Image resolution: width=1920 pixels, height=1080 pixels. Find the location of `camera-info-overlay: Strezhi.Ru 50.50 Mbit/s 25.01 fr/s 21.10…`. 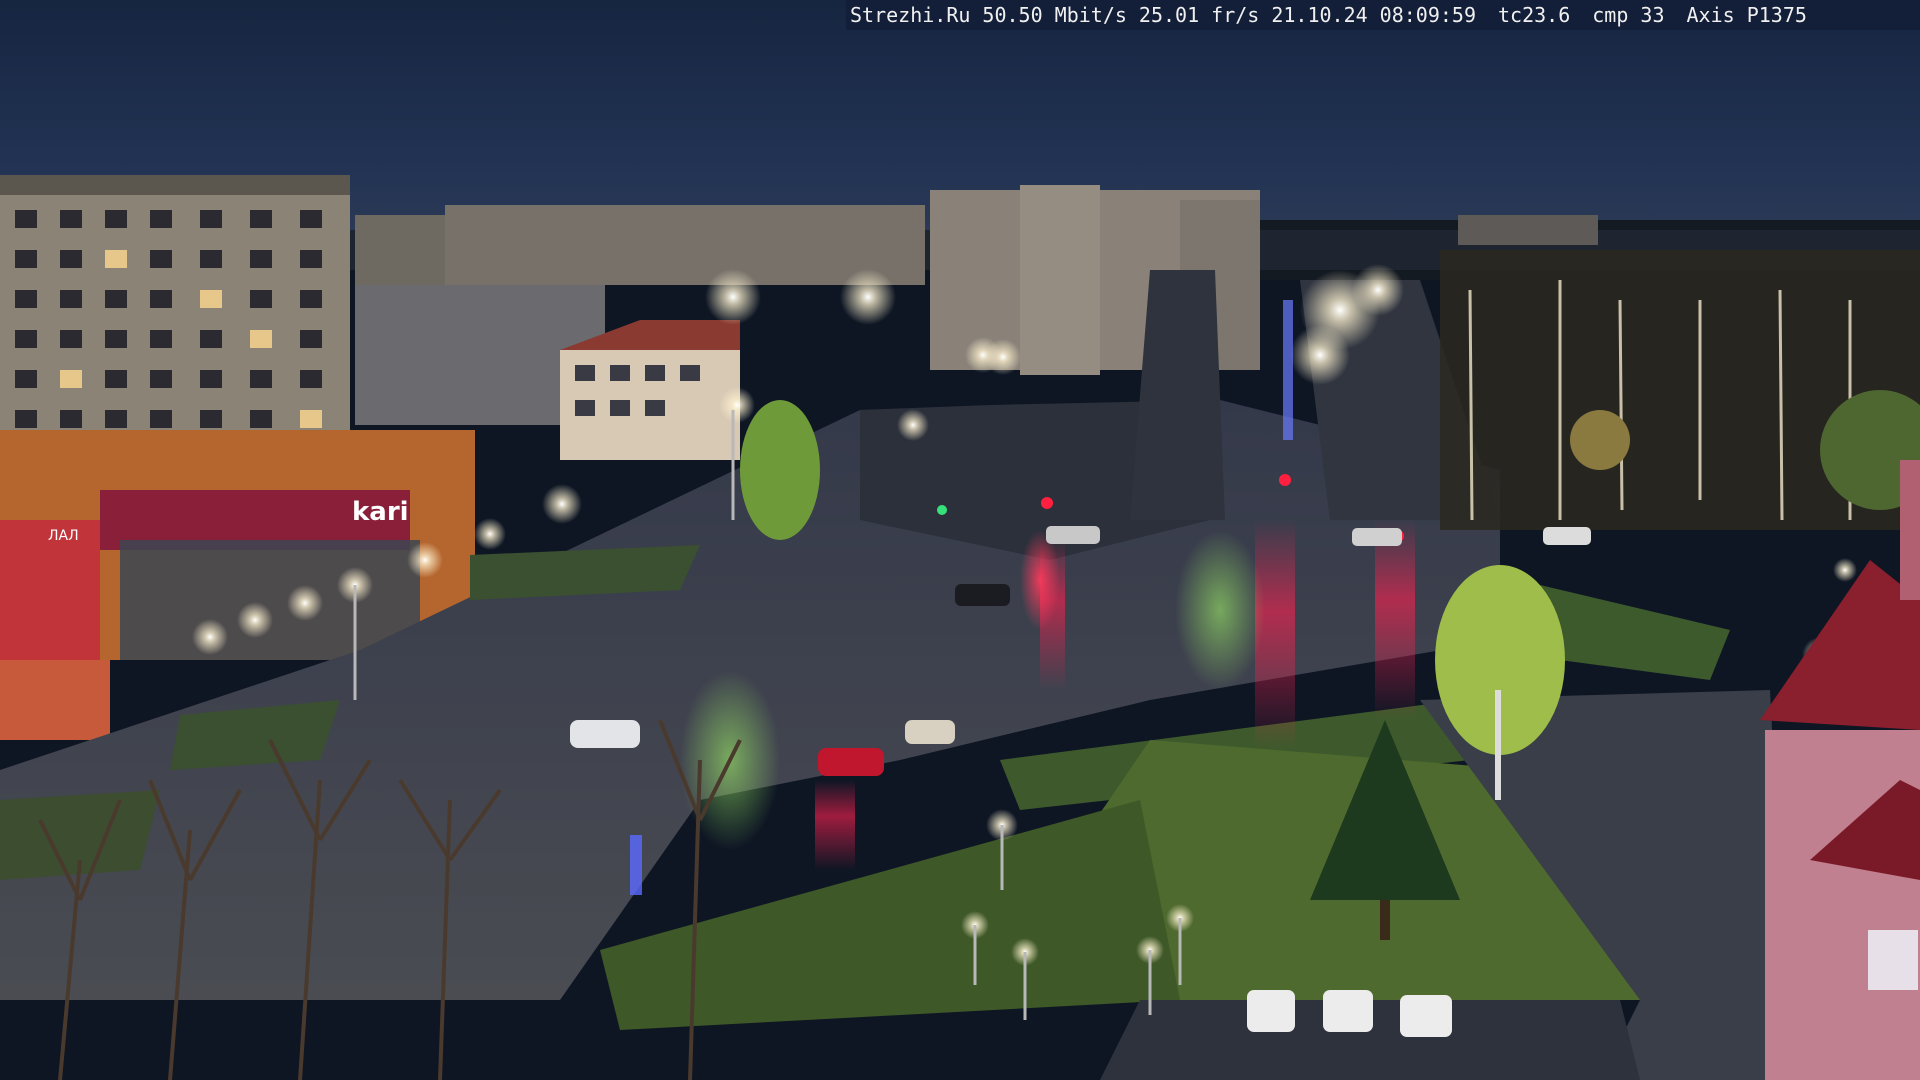

camera-info-overlay: Strezhi.Ru 50.50 Mbit/s 25.01 fr/s 21.10… is located at coordinates (1383, 15).